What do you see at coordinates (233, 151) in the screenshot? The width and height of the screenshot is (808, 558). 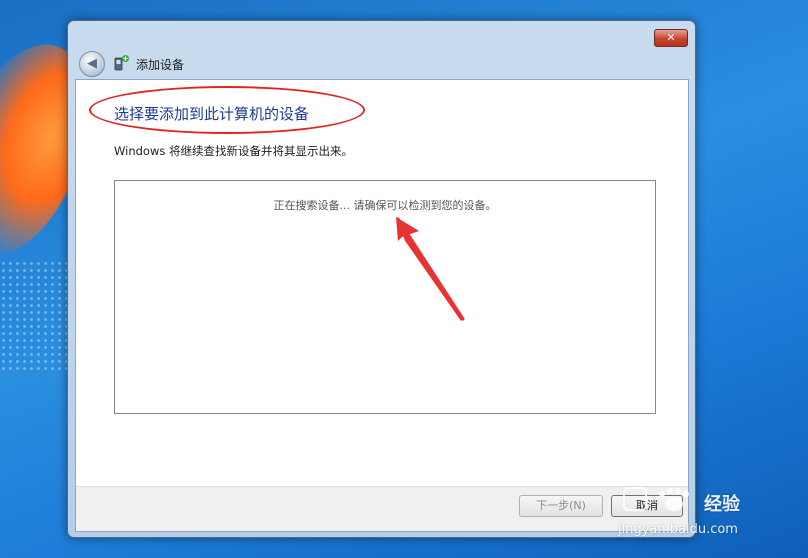 I see `page-subtitle: Windows 将继续查找新设备并将其显示出来。` at bounding box center [233, 151].